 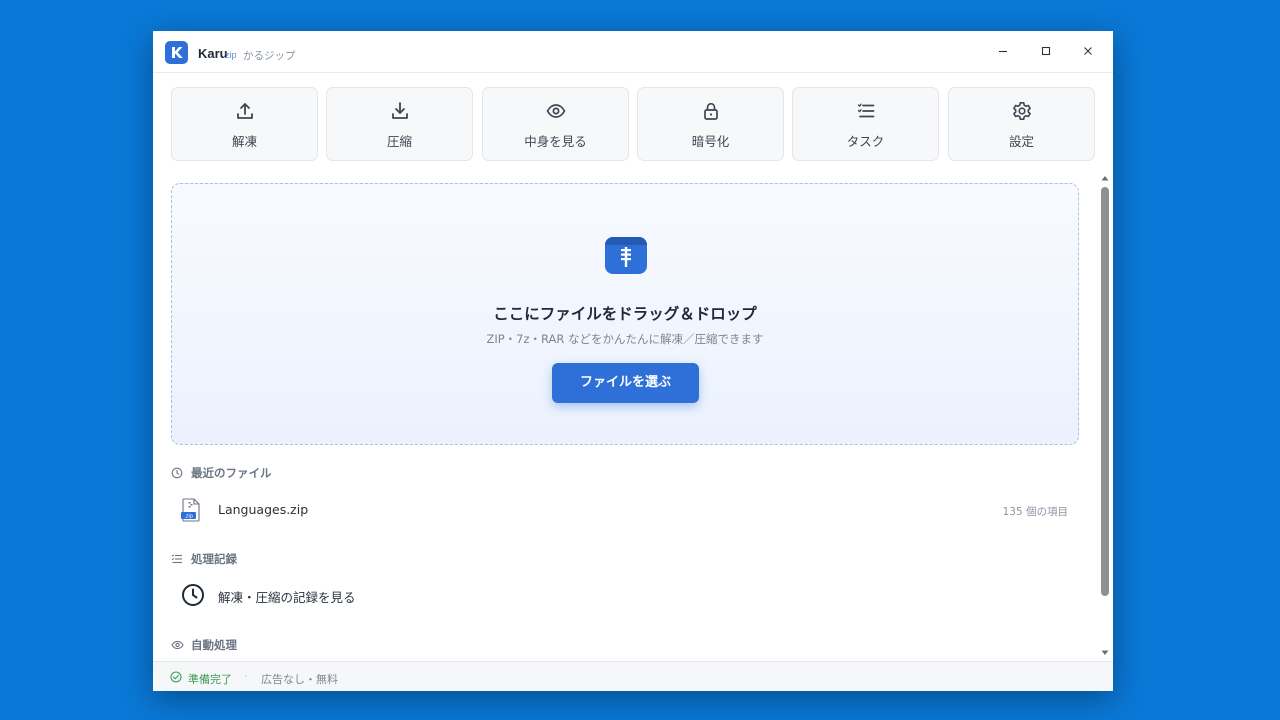 I want to click on drop-zone-subtitle: ZIP・7z・RAR などをかんたんに解凍／圧縮できます, so click(x=625, y=339).